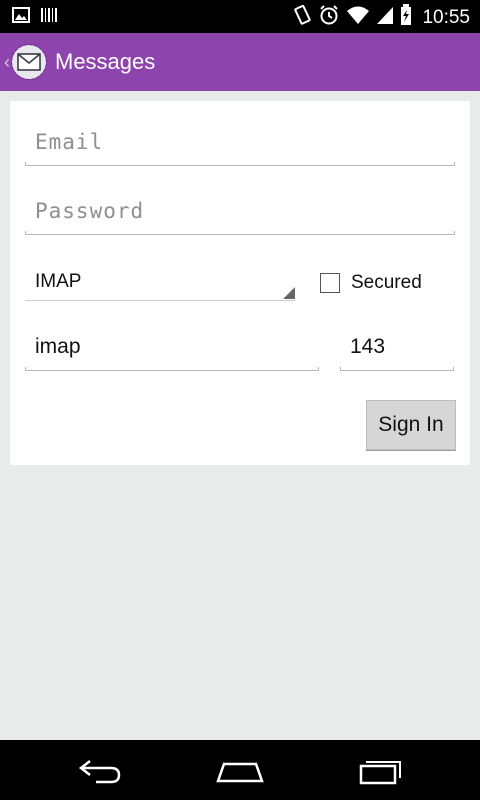 The height and width of the screenshot is (800, 480). I want to click on port-field-container, so click(397, 351).